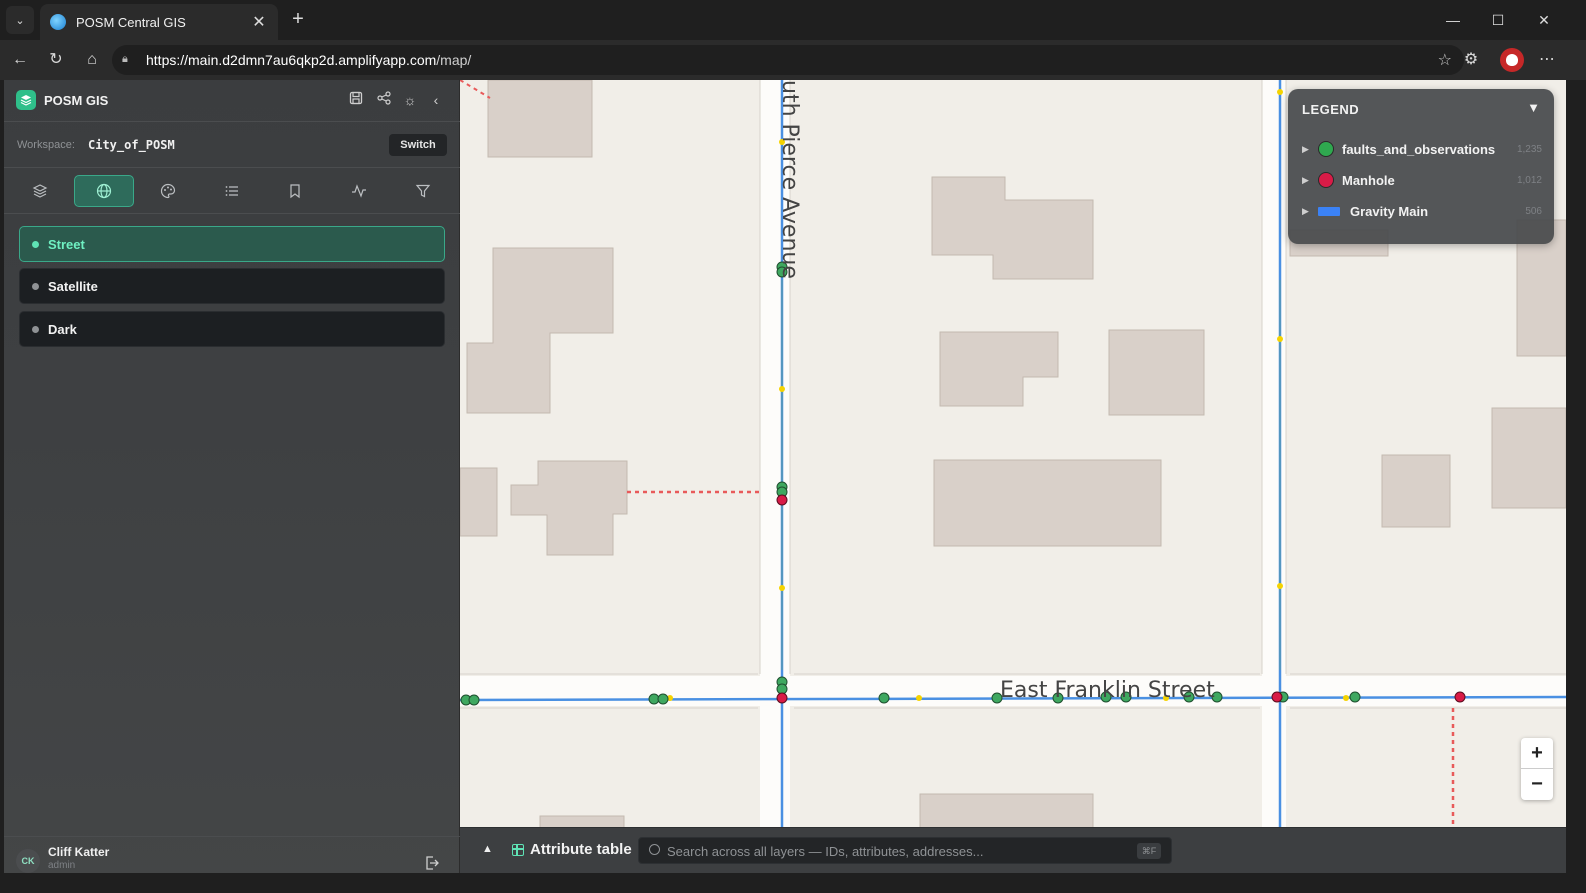 The width and height of the screenshot is (1586, 893). Describe the element at coordinates (20, 60) in the screenshot. I see `back-arrow-icon: ←` at that location.